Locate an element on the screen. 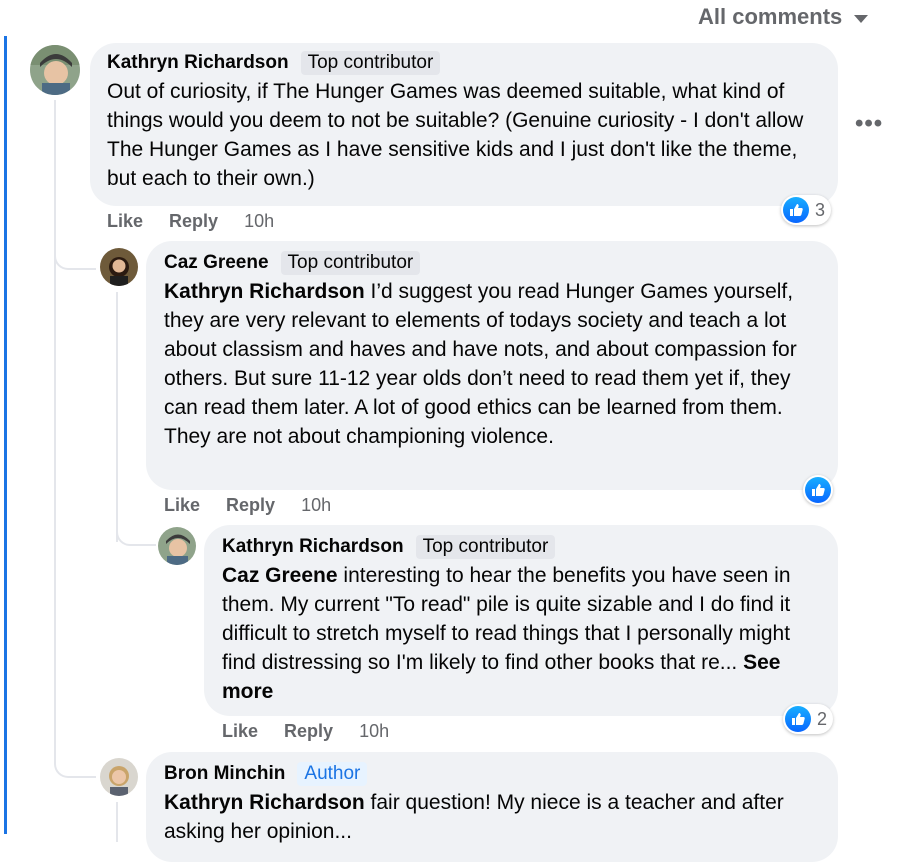 Image resolution: width=902 pixels, height=862 pixels. reaction-summary is located at coordinates (818, 490).